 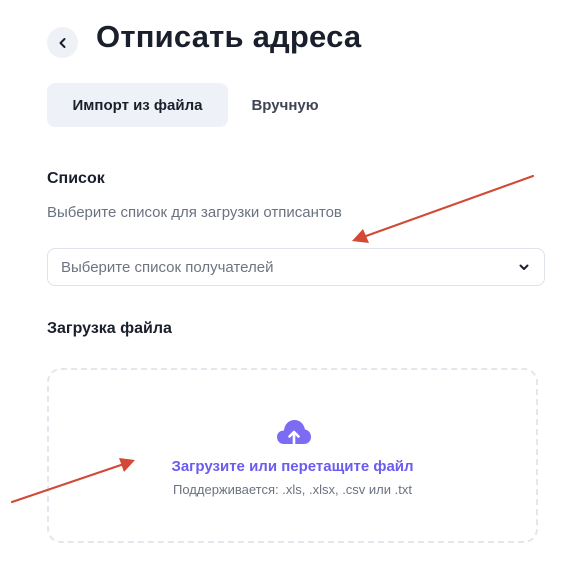 What do you see at coordinates (167, 267) in the screenshot?
I see `select-placeholder: Выберите список получателей` at bounding box center [167, 267].